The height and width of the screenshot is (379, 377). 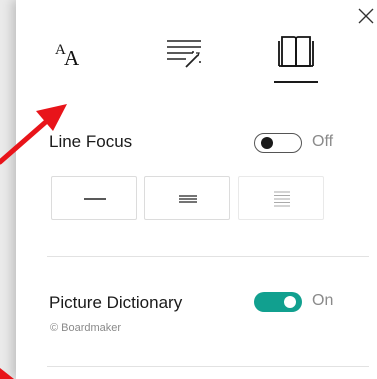 What do you see at coordinates (91, 141) in the screenshot?
I see `line-focus-label: Line Focus` at bounding box center [91, 141].